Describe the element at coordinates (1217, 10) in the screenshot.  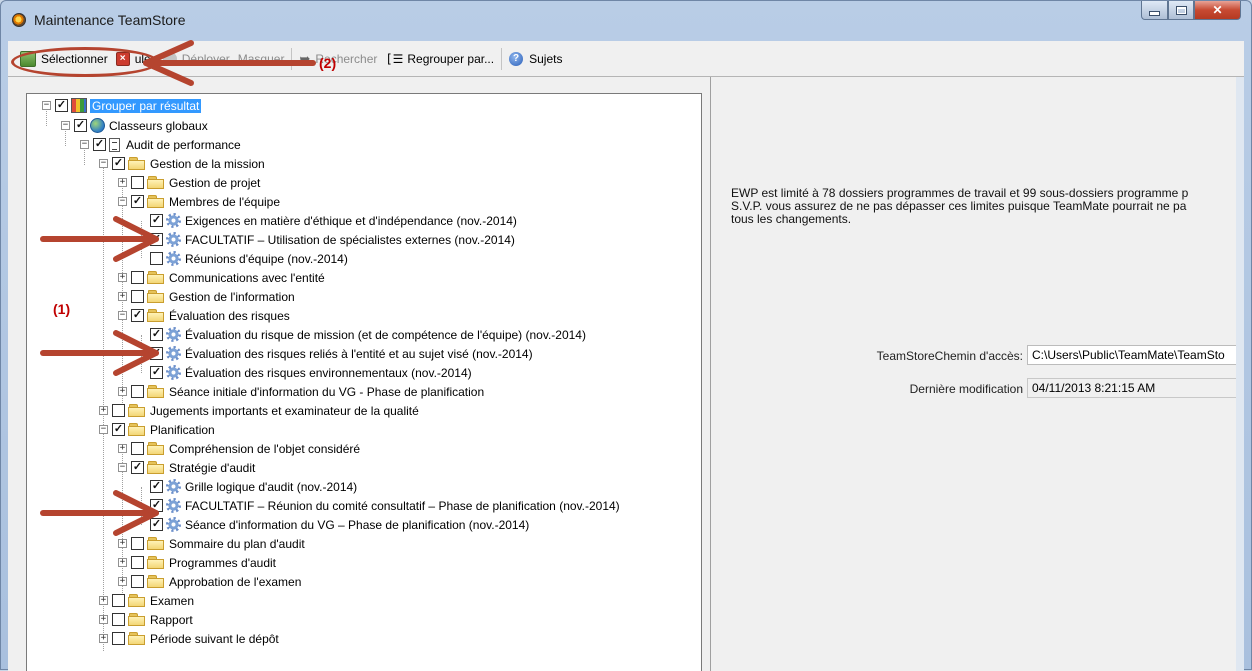
I see `close-button: ✕` at that location.